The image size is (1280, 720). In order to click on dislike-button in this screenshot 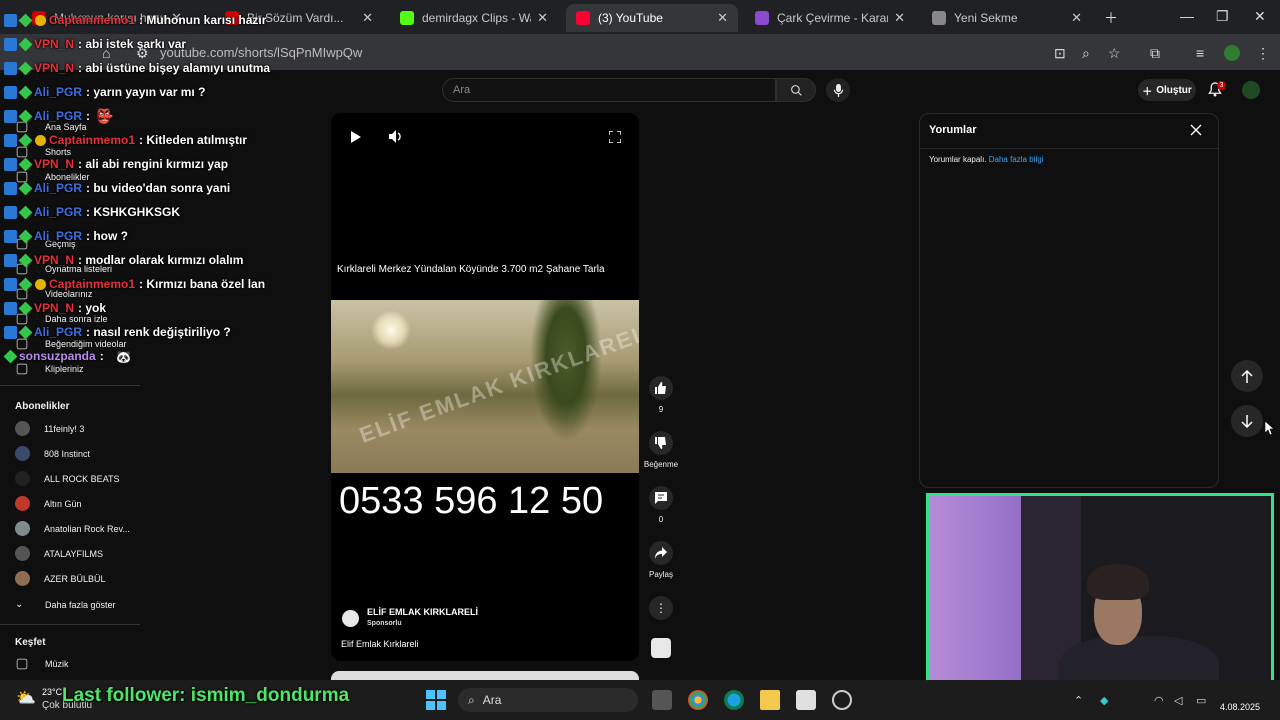, I will do `click(661, 443)`.